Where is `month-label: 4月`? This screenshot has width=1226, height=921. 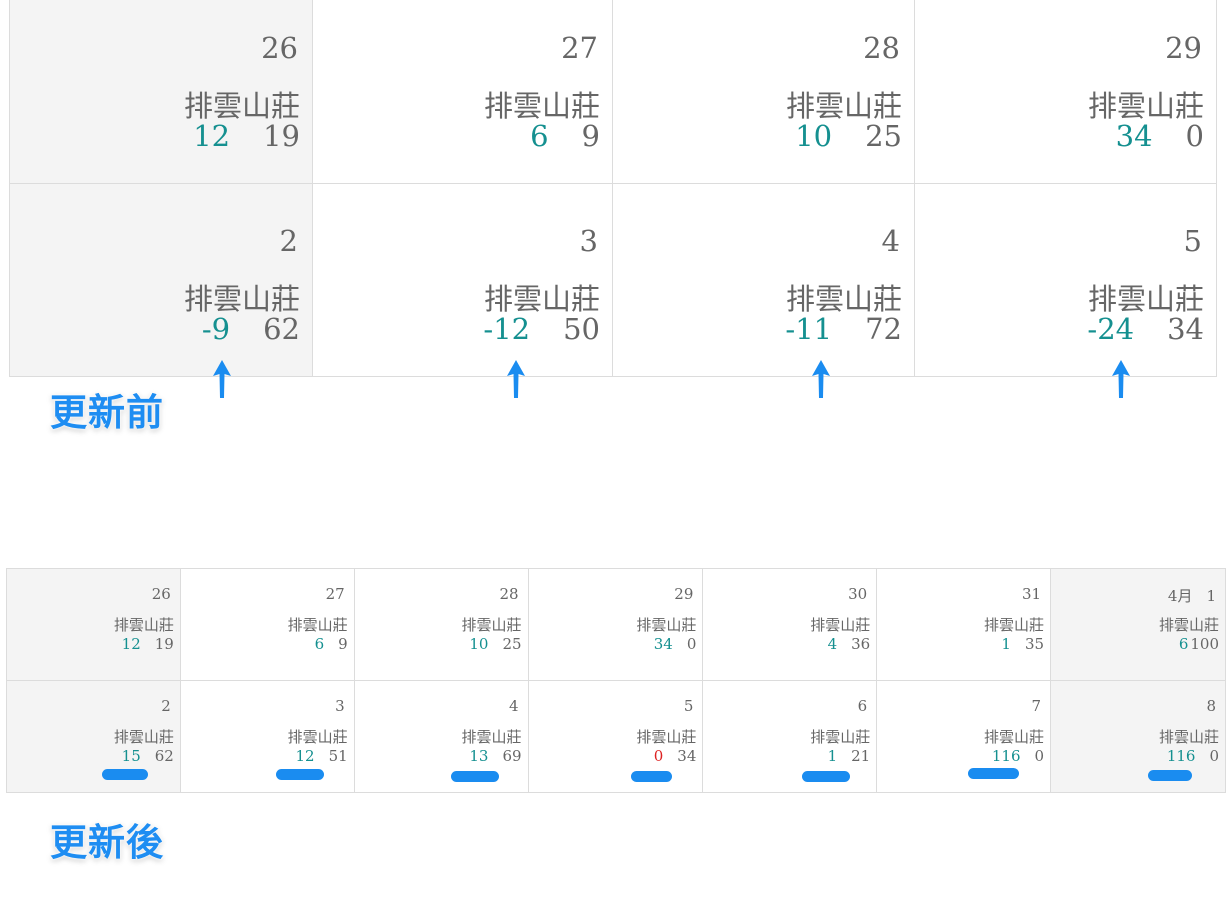 month-label: 4月 is located at coordinates (1180, 596).